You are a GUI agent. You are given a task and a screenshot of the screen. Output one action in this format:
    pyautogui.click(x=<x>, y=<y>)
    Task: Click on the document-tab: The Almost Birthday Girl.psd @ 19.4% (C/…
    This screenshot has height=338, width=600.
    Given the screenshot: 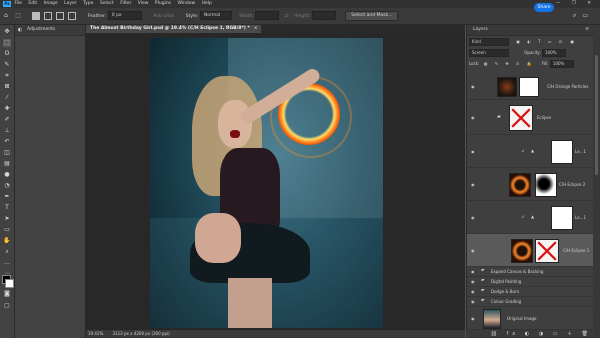 What is the action you would take?
    pyautogui.click(x=174, y=29)
    